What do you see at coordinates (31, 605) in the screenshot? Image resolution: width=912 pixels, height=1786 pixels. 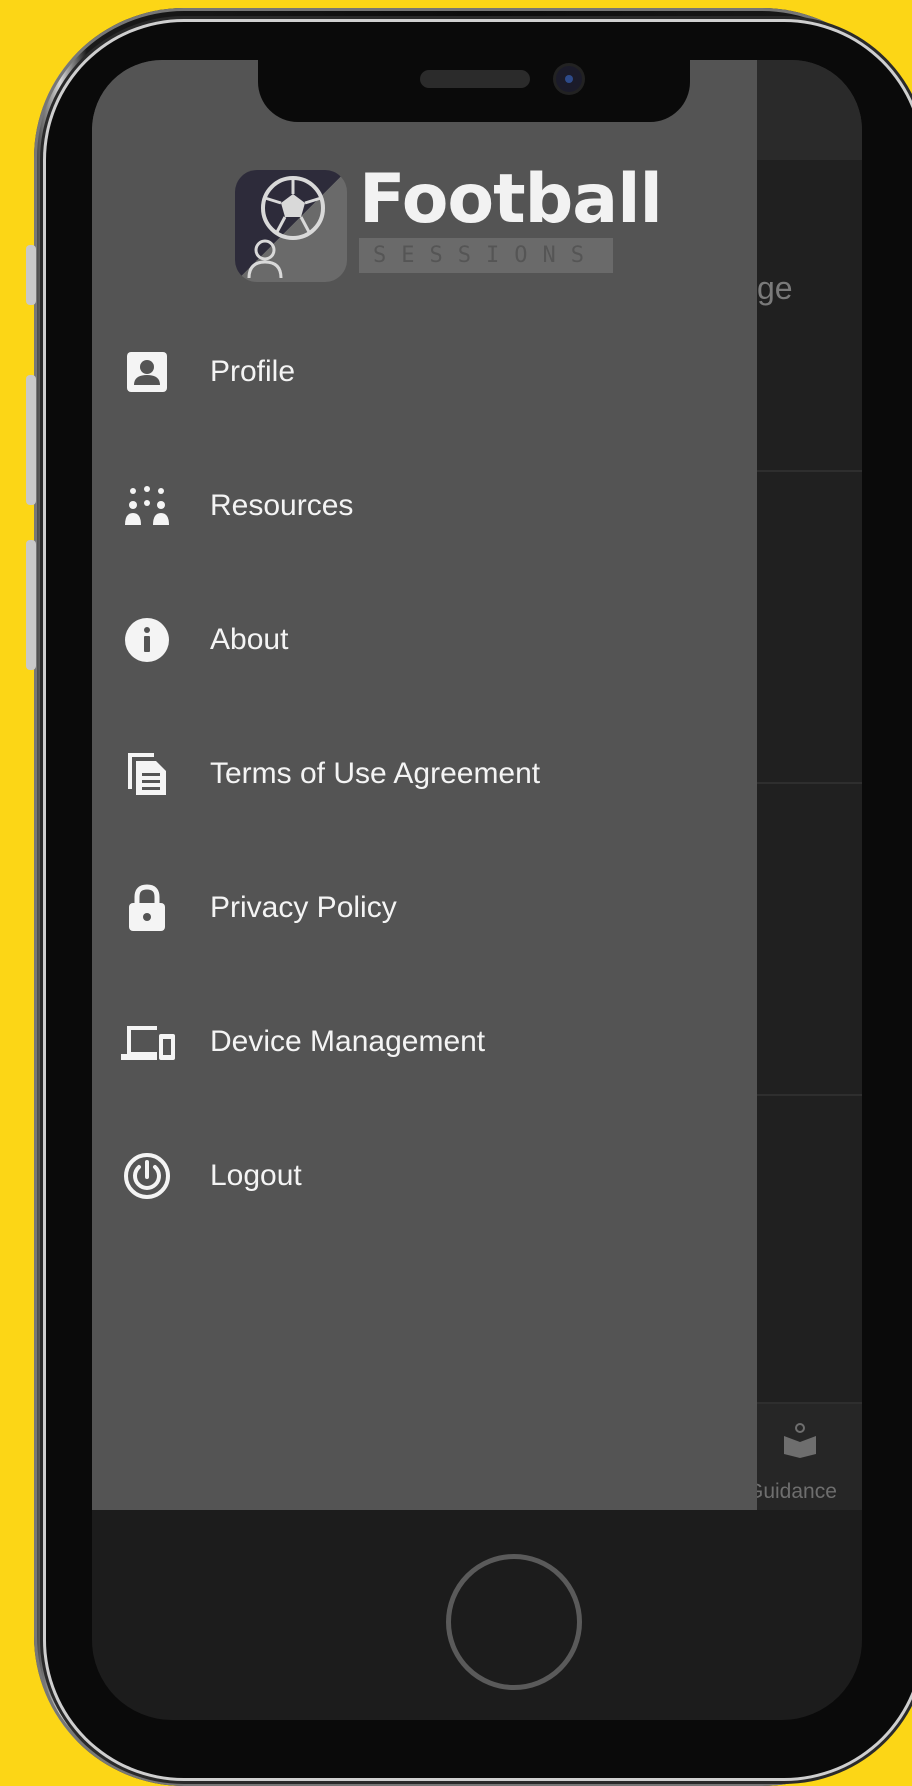 I see `volume-down-button` at bounding box center [31, 605].